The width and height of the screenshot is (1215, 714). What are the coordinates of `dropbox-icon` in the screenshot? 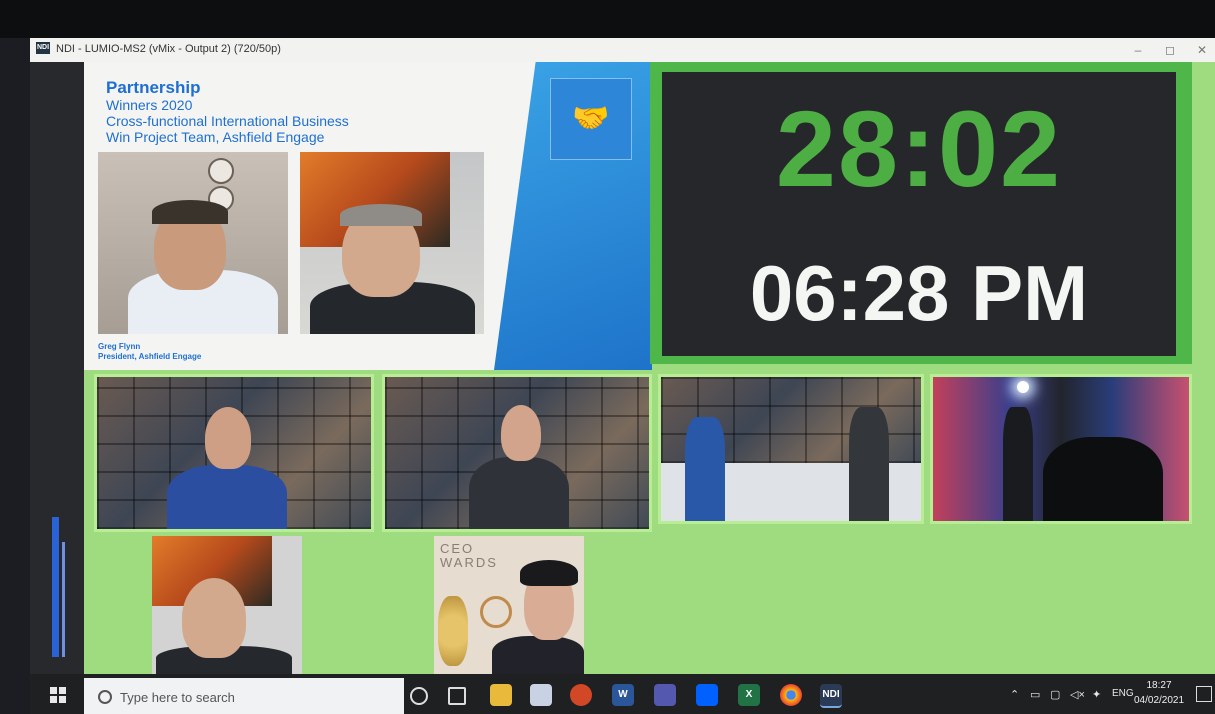 It's located at (707, 695).